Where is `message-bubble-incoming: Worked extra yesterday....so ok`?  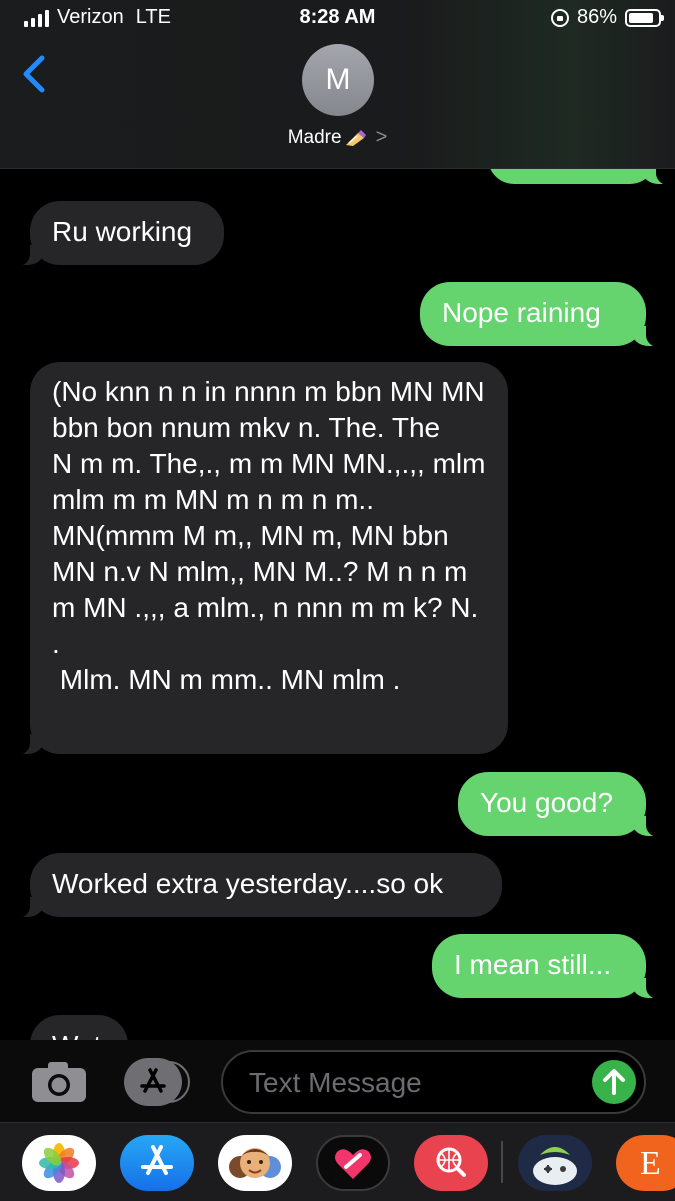
message-bubble-incoming: Worked extra yesterday....so ok is located at coordinates (259, 885).